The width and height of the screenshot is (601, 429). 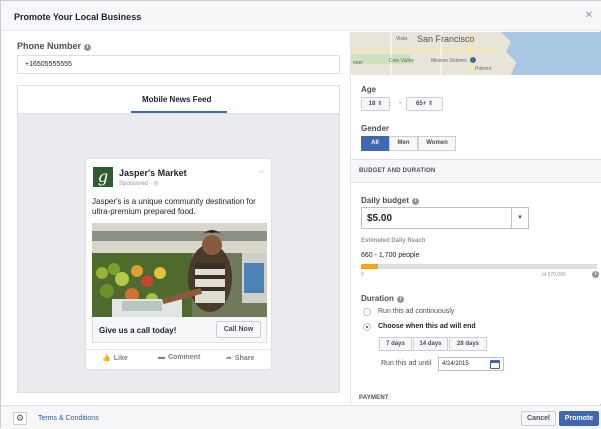 What do you see at coordinates (390, 255) in the screenshot?
I see `estimated-reach-value: 660 - 1,700 people` at bounding box center [390, 255].